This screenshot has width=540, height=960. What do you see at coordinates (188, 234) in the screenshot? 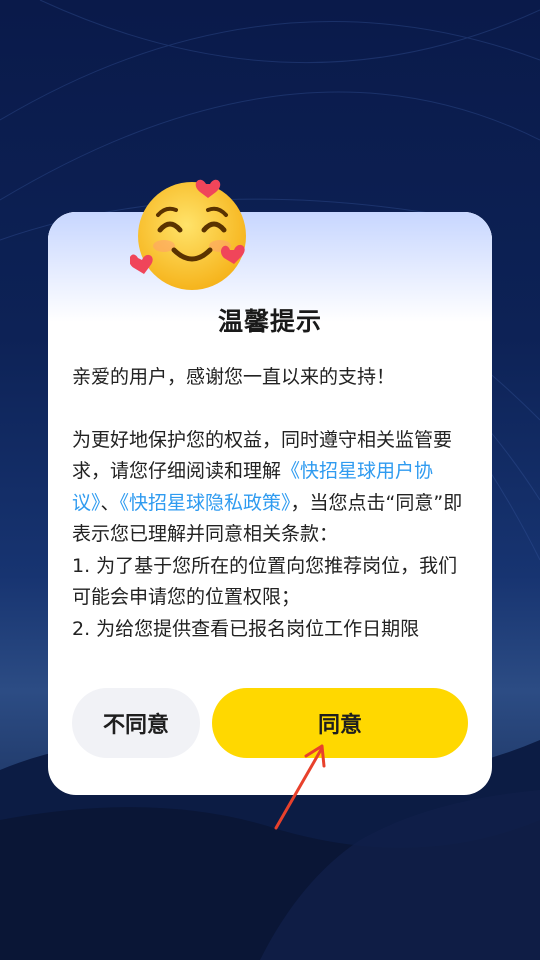
I see `smiling-face-with-hearts-icon` at bounding box center [188, 234].